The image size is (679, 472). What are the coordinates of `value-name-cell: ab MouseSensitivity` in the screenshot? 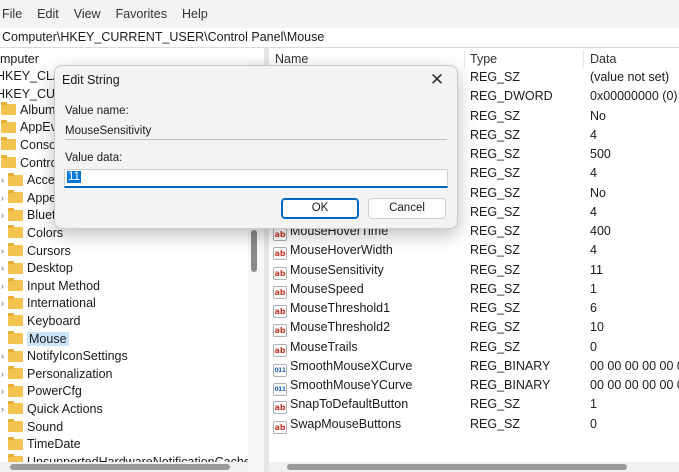 It's located at (328, 270).